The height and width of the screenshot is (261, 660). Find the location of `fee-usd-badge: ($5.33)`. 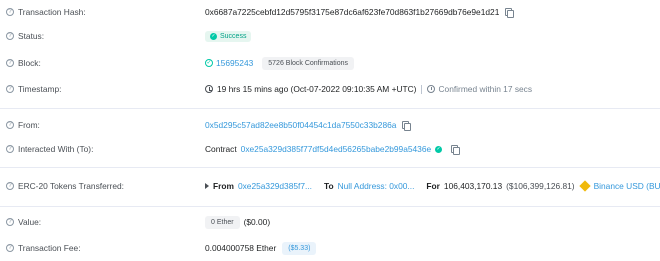

fee-usd-badge: ($5.33) is located at coordinates (299, 248).